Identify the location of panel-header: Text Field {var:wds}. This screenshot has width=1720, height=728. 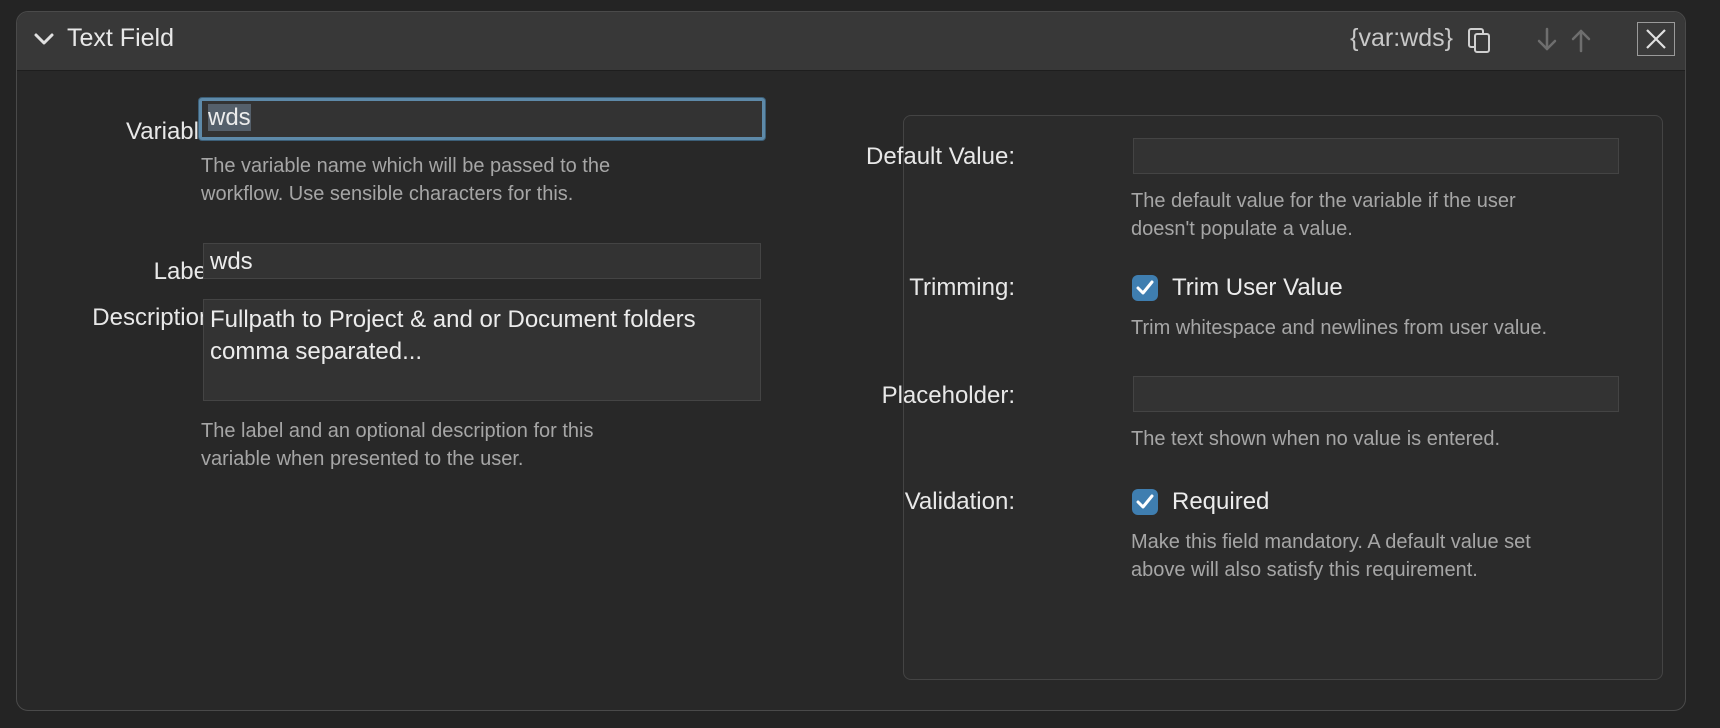
(851, 41).